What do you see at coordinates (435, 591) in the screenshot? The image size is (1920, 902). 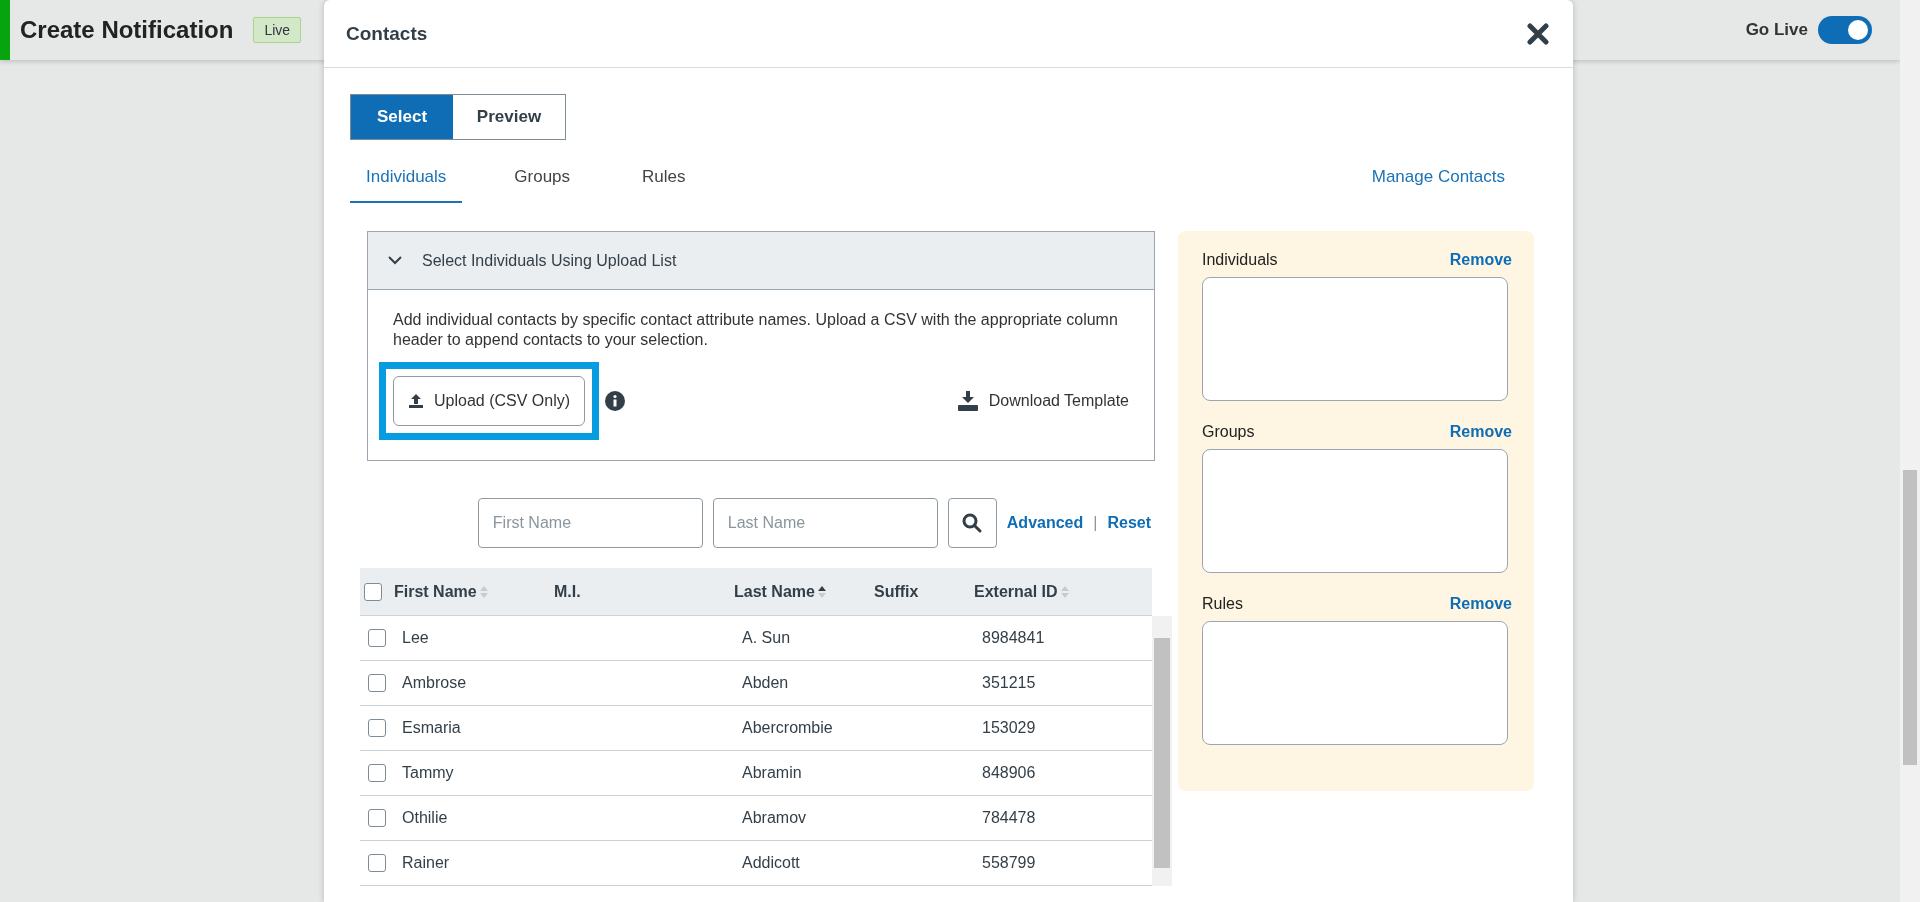 I see `column-header: First Name` at bounding box center [435, 591].